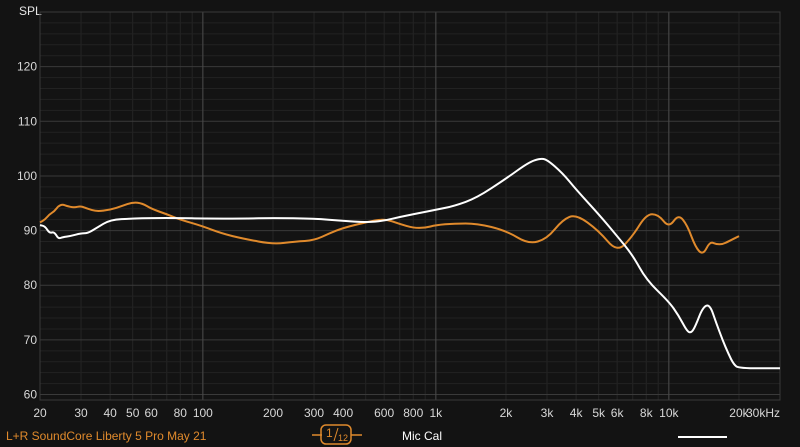 Image resolution: width=800 pixels, height=447 pixels. I want to click on x-tick-label: 6k, so click(618, 413).